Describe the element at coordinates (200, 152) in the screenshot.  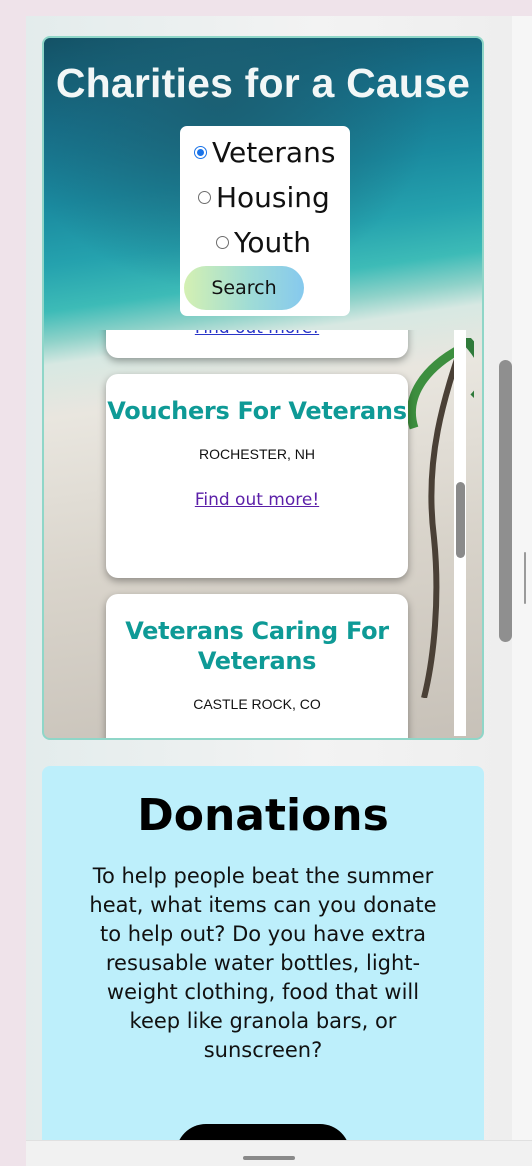
I see `radio-veterans` at that location.